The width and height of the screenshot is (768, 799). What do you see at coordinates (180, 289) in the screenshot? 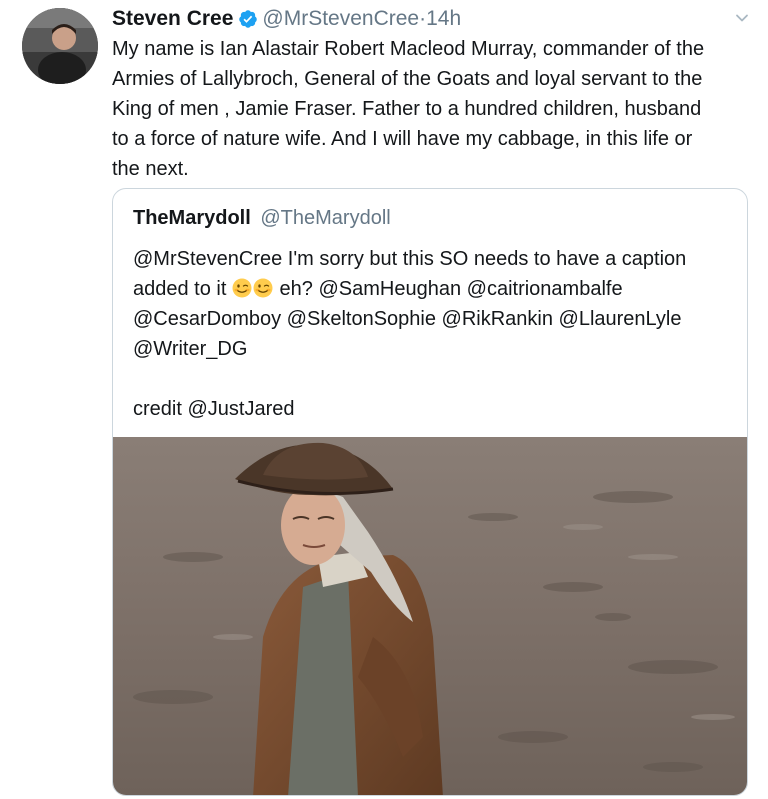
I see `quoted-text-fragment: added to it` at bounding box center [180, 289].